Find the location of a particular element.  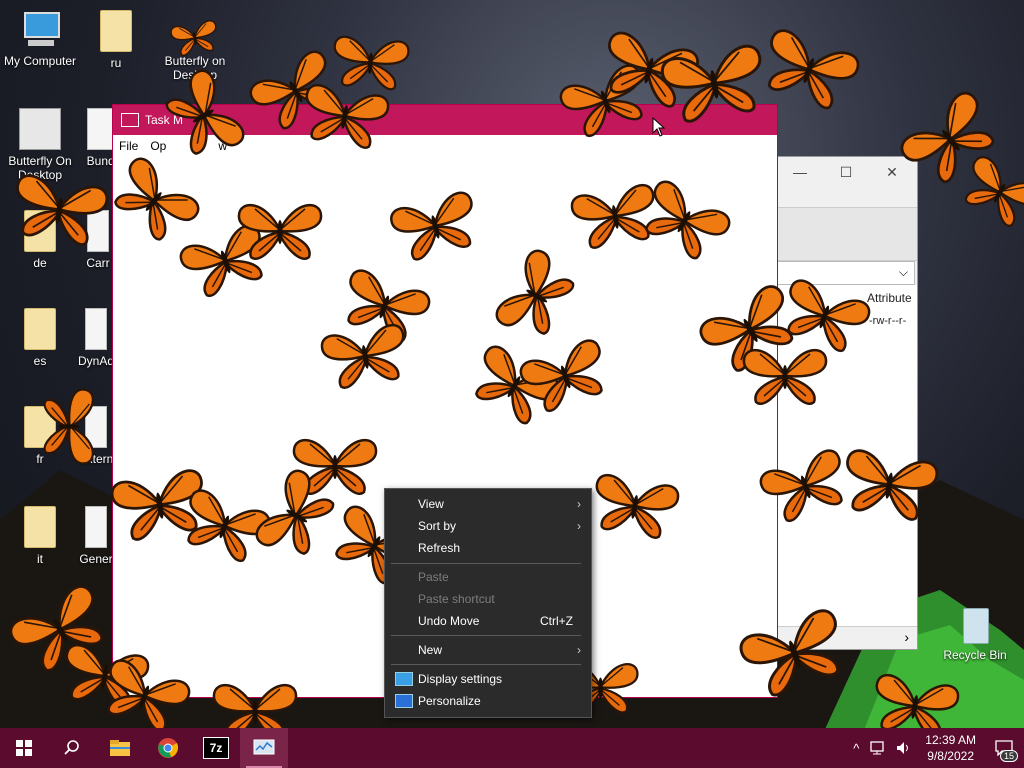

desktop-icon-dynad: DynAd is located at coordinates (96, 338).